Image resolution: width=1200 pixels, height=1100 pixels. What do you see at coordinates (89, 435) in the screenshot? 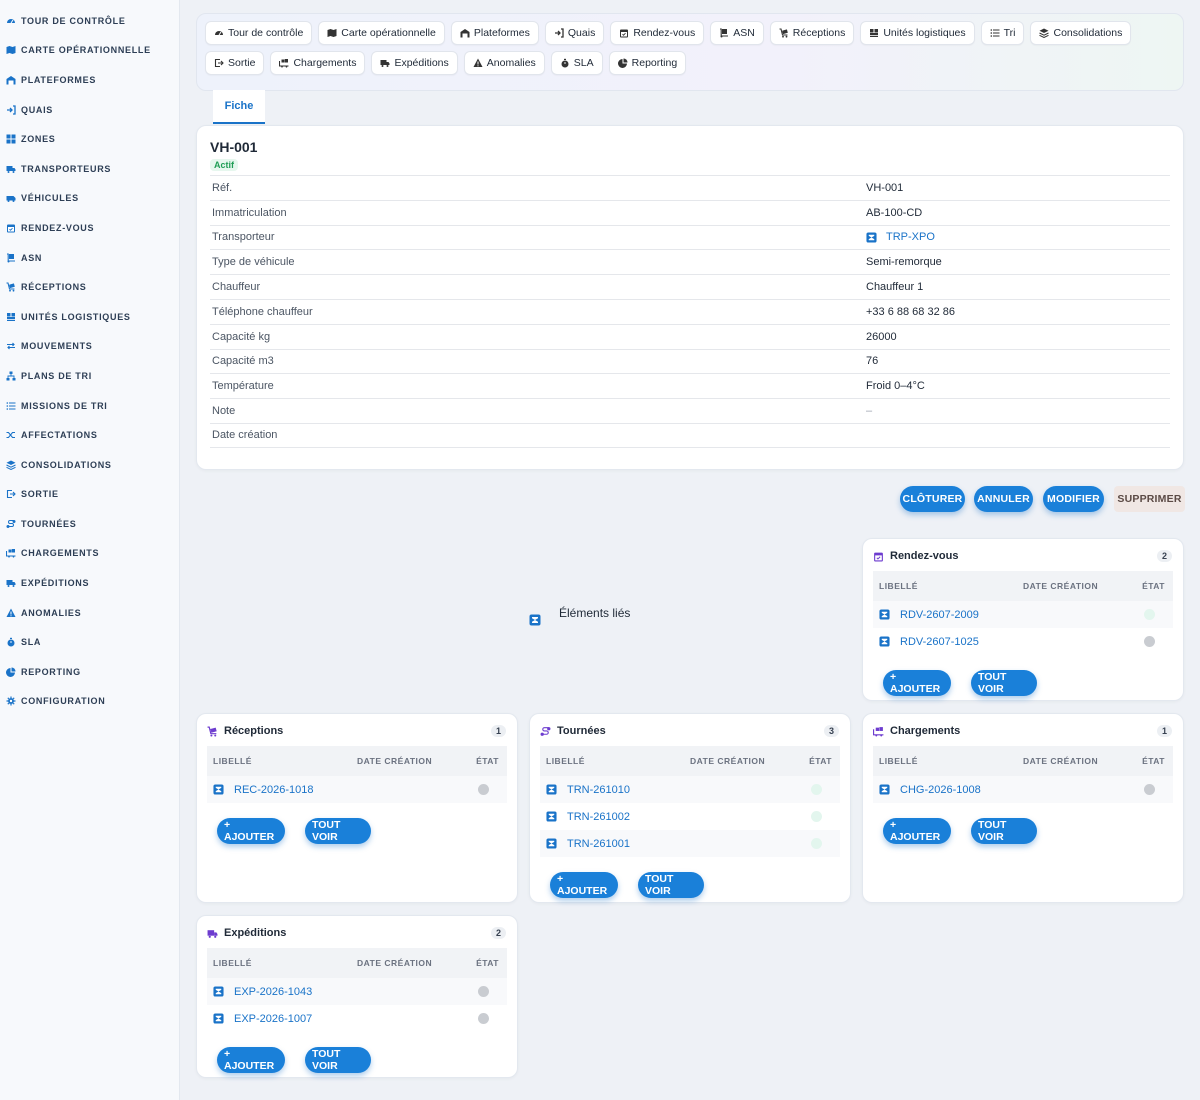
I see `sidebar-item-affectations: Affectations` at bounding box center [89, 435].